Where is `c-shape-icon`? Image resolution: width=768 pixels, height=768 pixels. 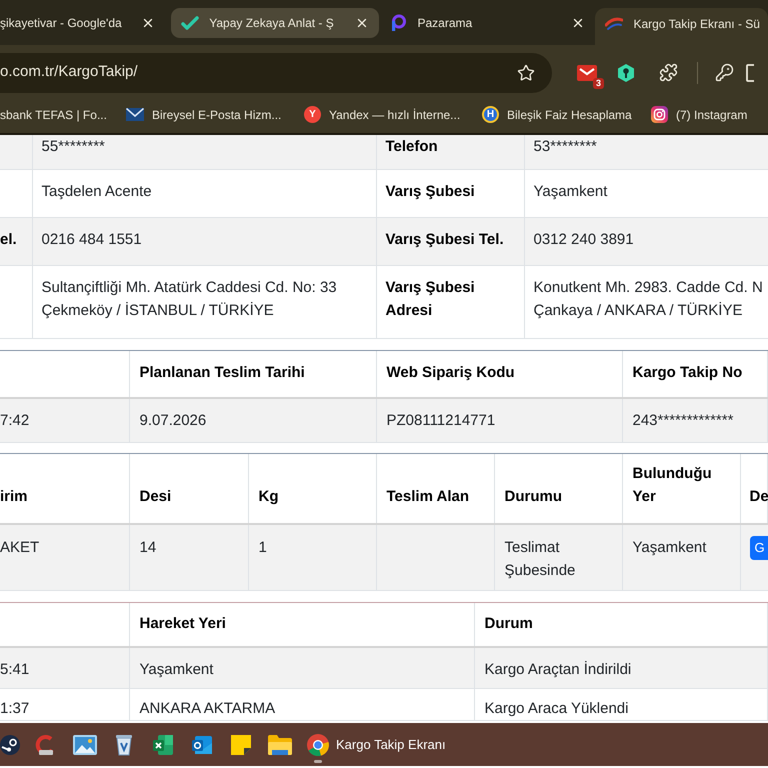 c-shape-icon is located at coordinates (45, 745).